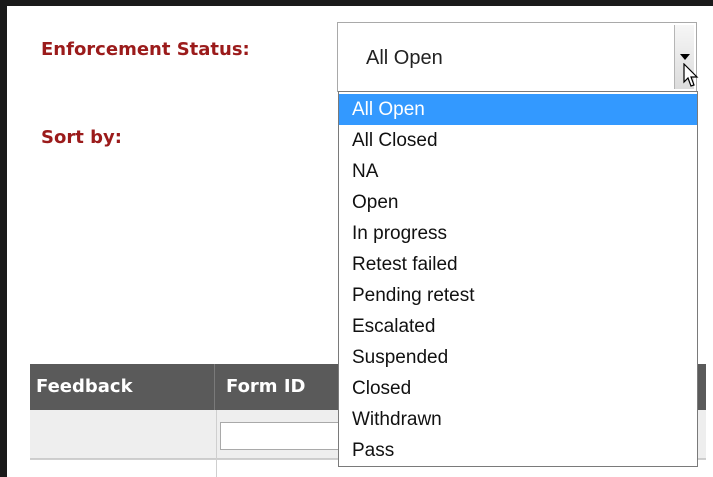 The image size is (713, 477). I want to click on select-current-value: All Open, so click(404, 58).